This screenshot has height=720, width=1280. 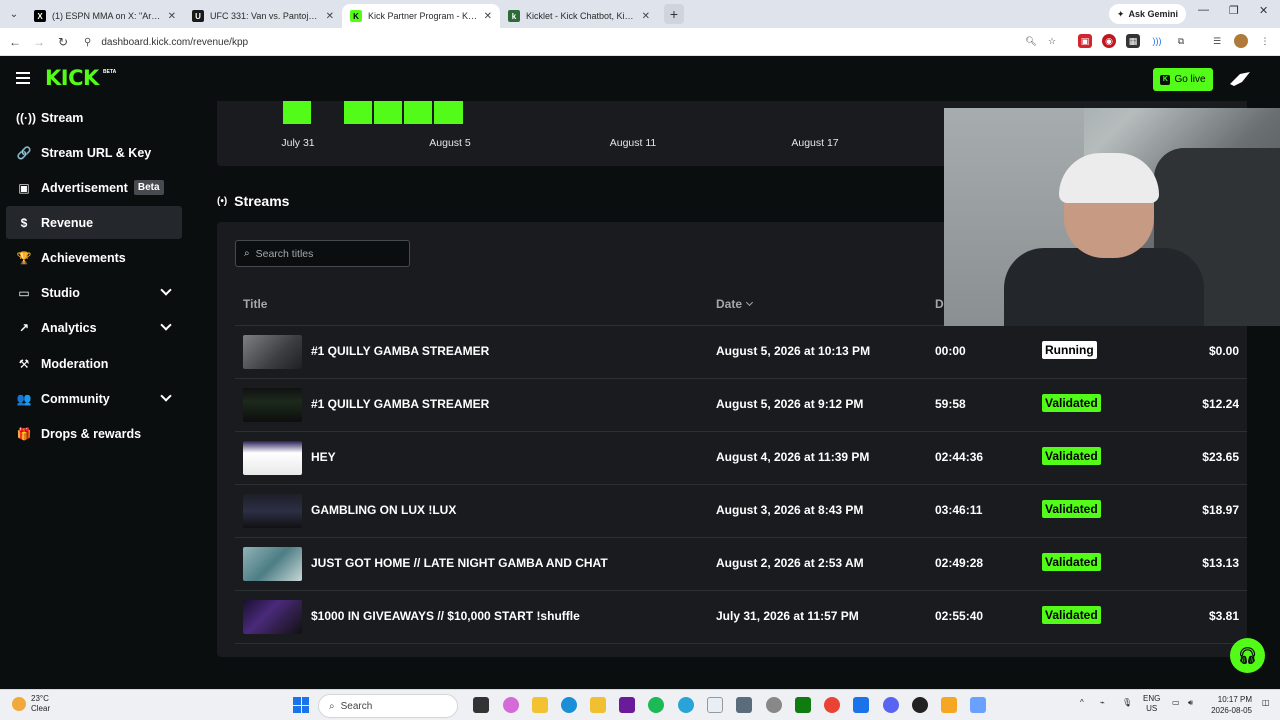 What do you see at coordinates (63, 42) in the screenshot?
I see `reload-icon: ↻` at bounding box center [63, 42].